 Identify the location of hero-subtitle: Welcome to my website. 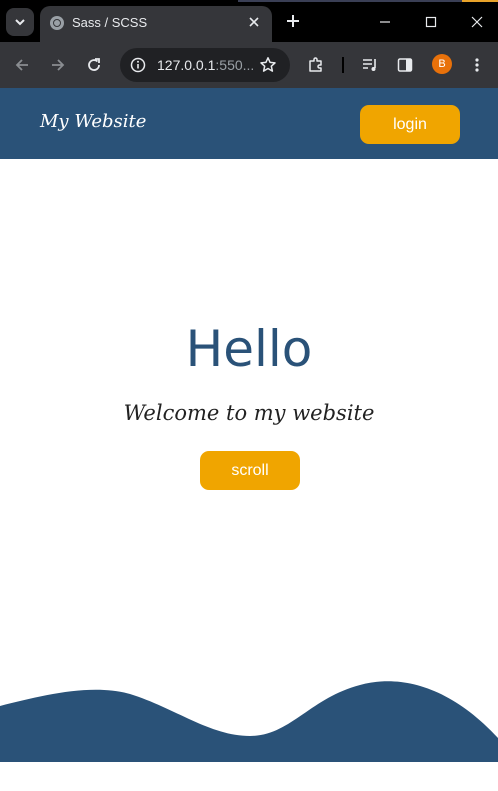
(249, 413).